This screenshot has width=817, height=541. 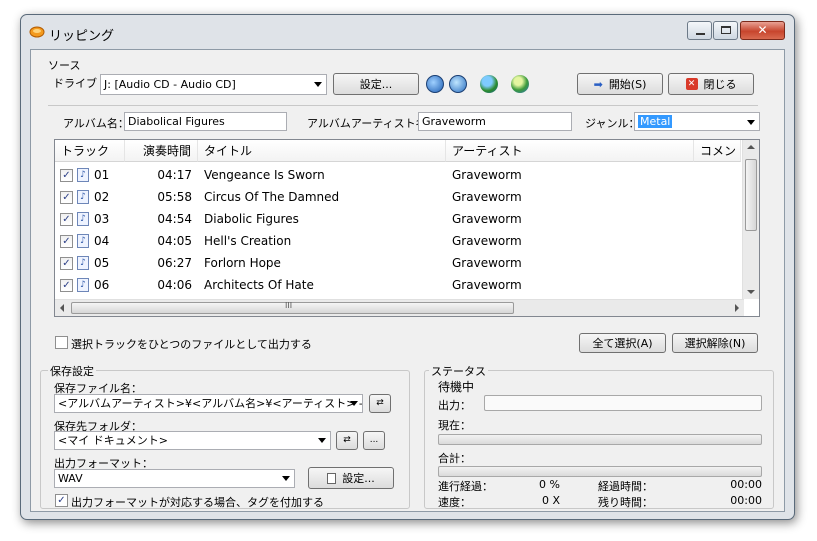 I want to click on elapsed-value: 00:00, so click(x=746, y=484).